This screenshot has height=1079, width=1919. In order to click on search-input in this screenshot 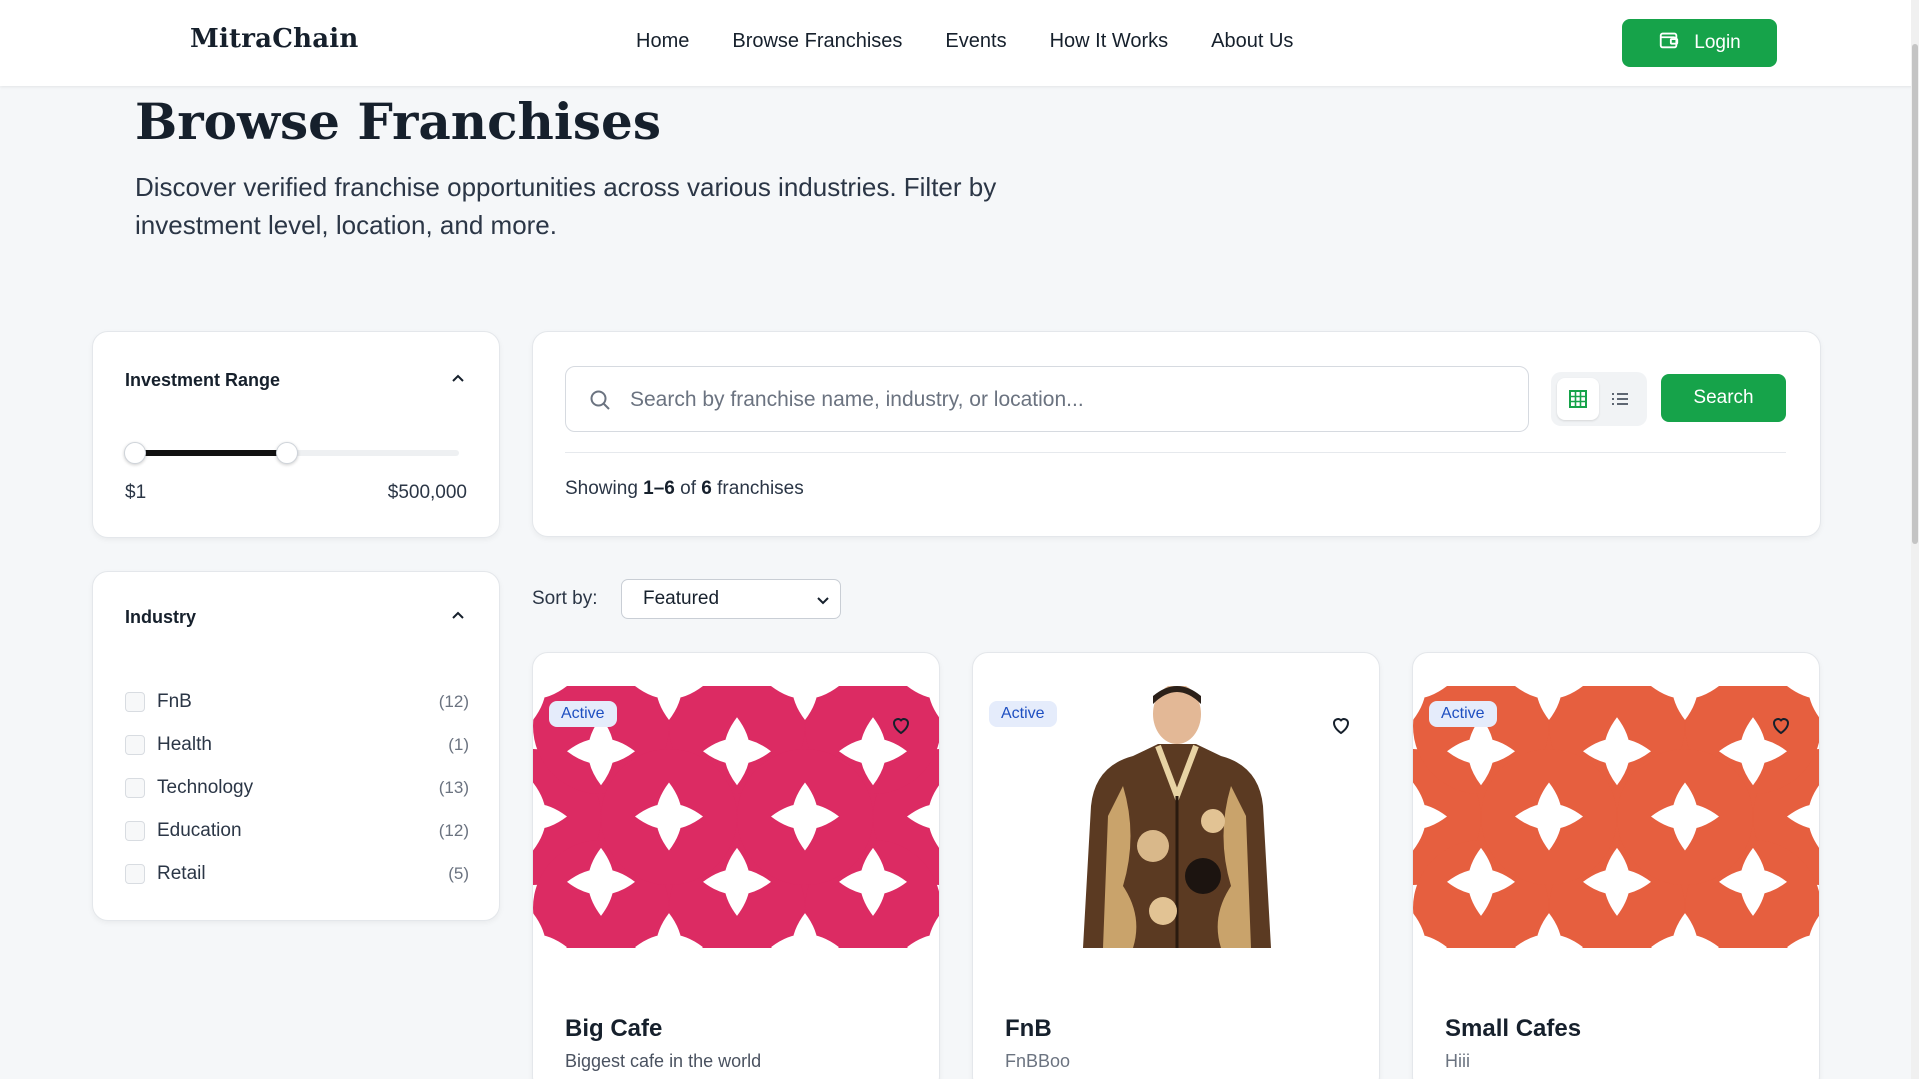, I will do `click(1070, 400)`.